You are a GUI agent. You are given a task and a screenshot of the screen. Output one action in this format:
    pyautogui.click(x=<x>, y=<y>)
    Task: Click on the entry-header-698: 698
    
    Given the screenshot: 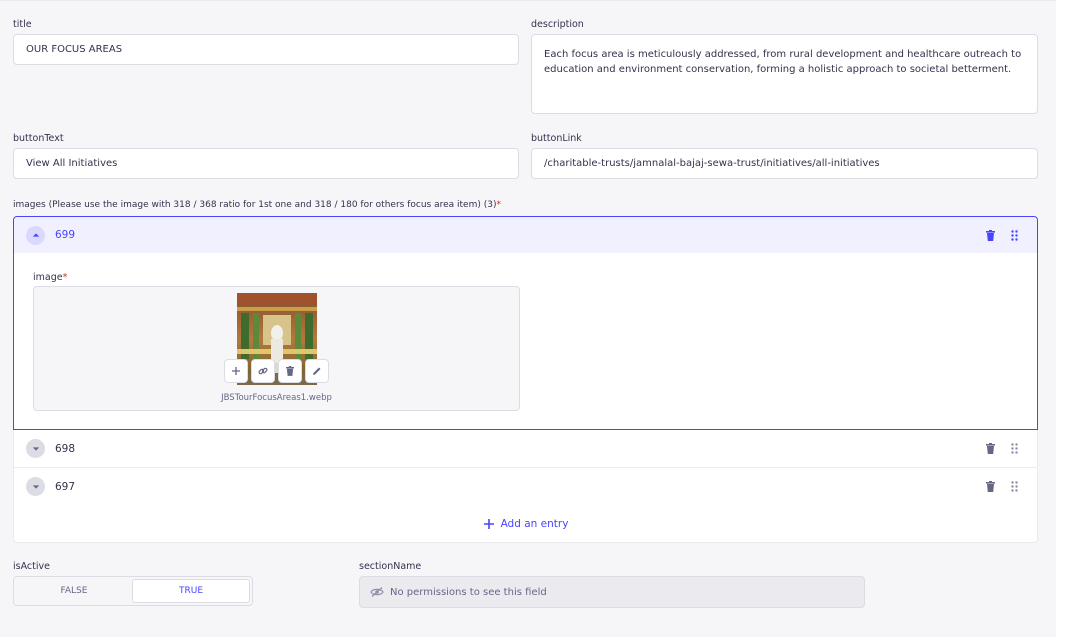 What is the action you would take?
    pyautogui.click(x=525, y=449)
    